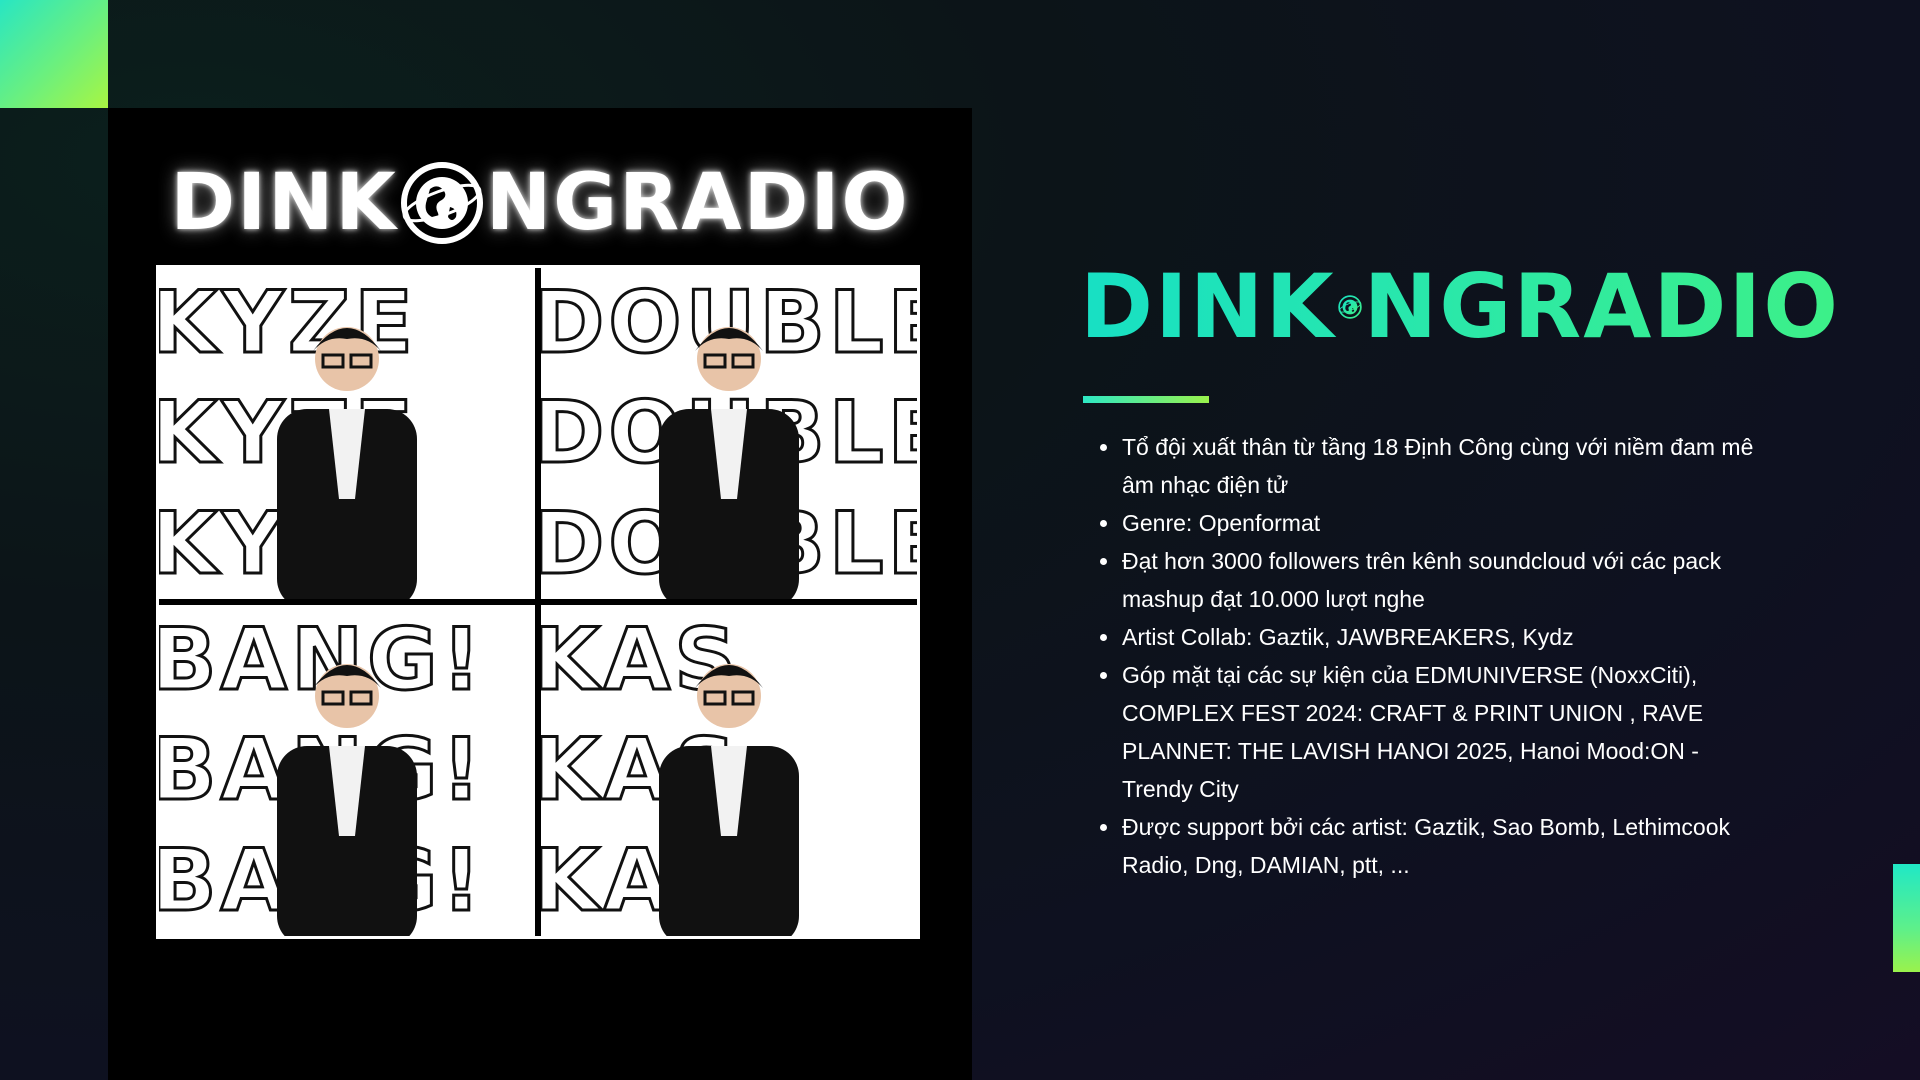 This screenshot has width=1920, height=1080. What do you see at coordinates (1208, 306) in the screenshot?
I see `brand-logo-left: DINK` at bounding box center [1208, 306].